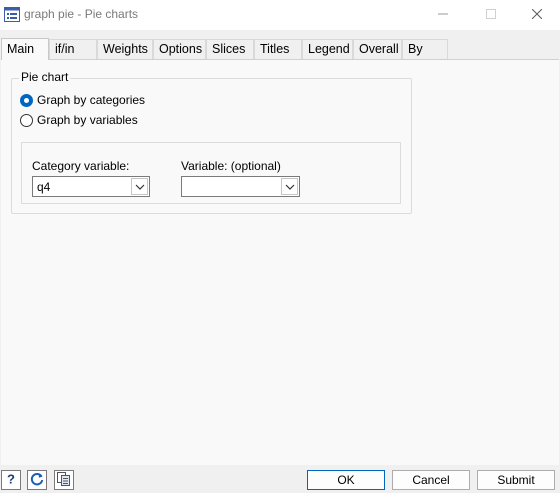  What do you see at coordinates (431, 480) in the screenshot?
I see `cancel-button: Cancel` at bounding box center [431, 480].